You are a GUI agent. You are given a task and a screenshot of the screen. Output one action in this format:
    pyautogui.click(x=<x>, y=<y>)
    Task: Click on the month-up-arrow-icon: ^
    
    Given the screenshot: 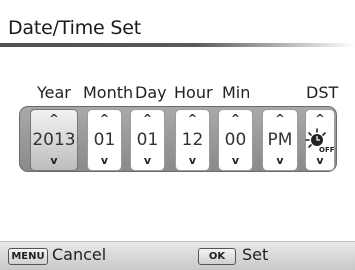 What is the action you would take?
    pyautogui.click(x=104, y=118)
    